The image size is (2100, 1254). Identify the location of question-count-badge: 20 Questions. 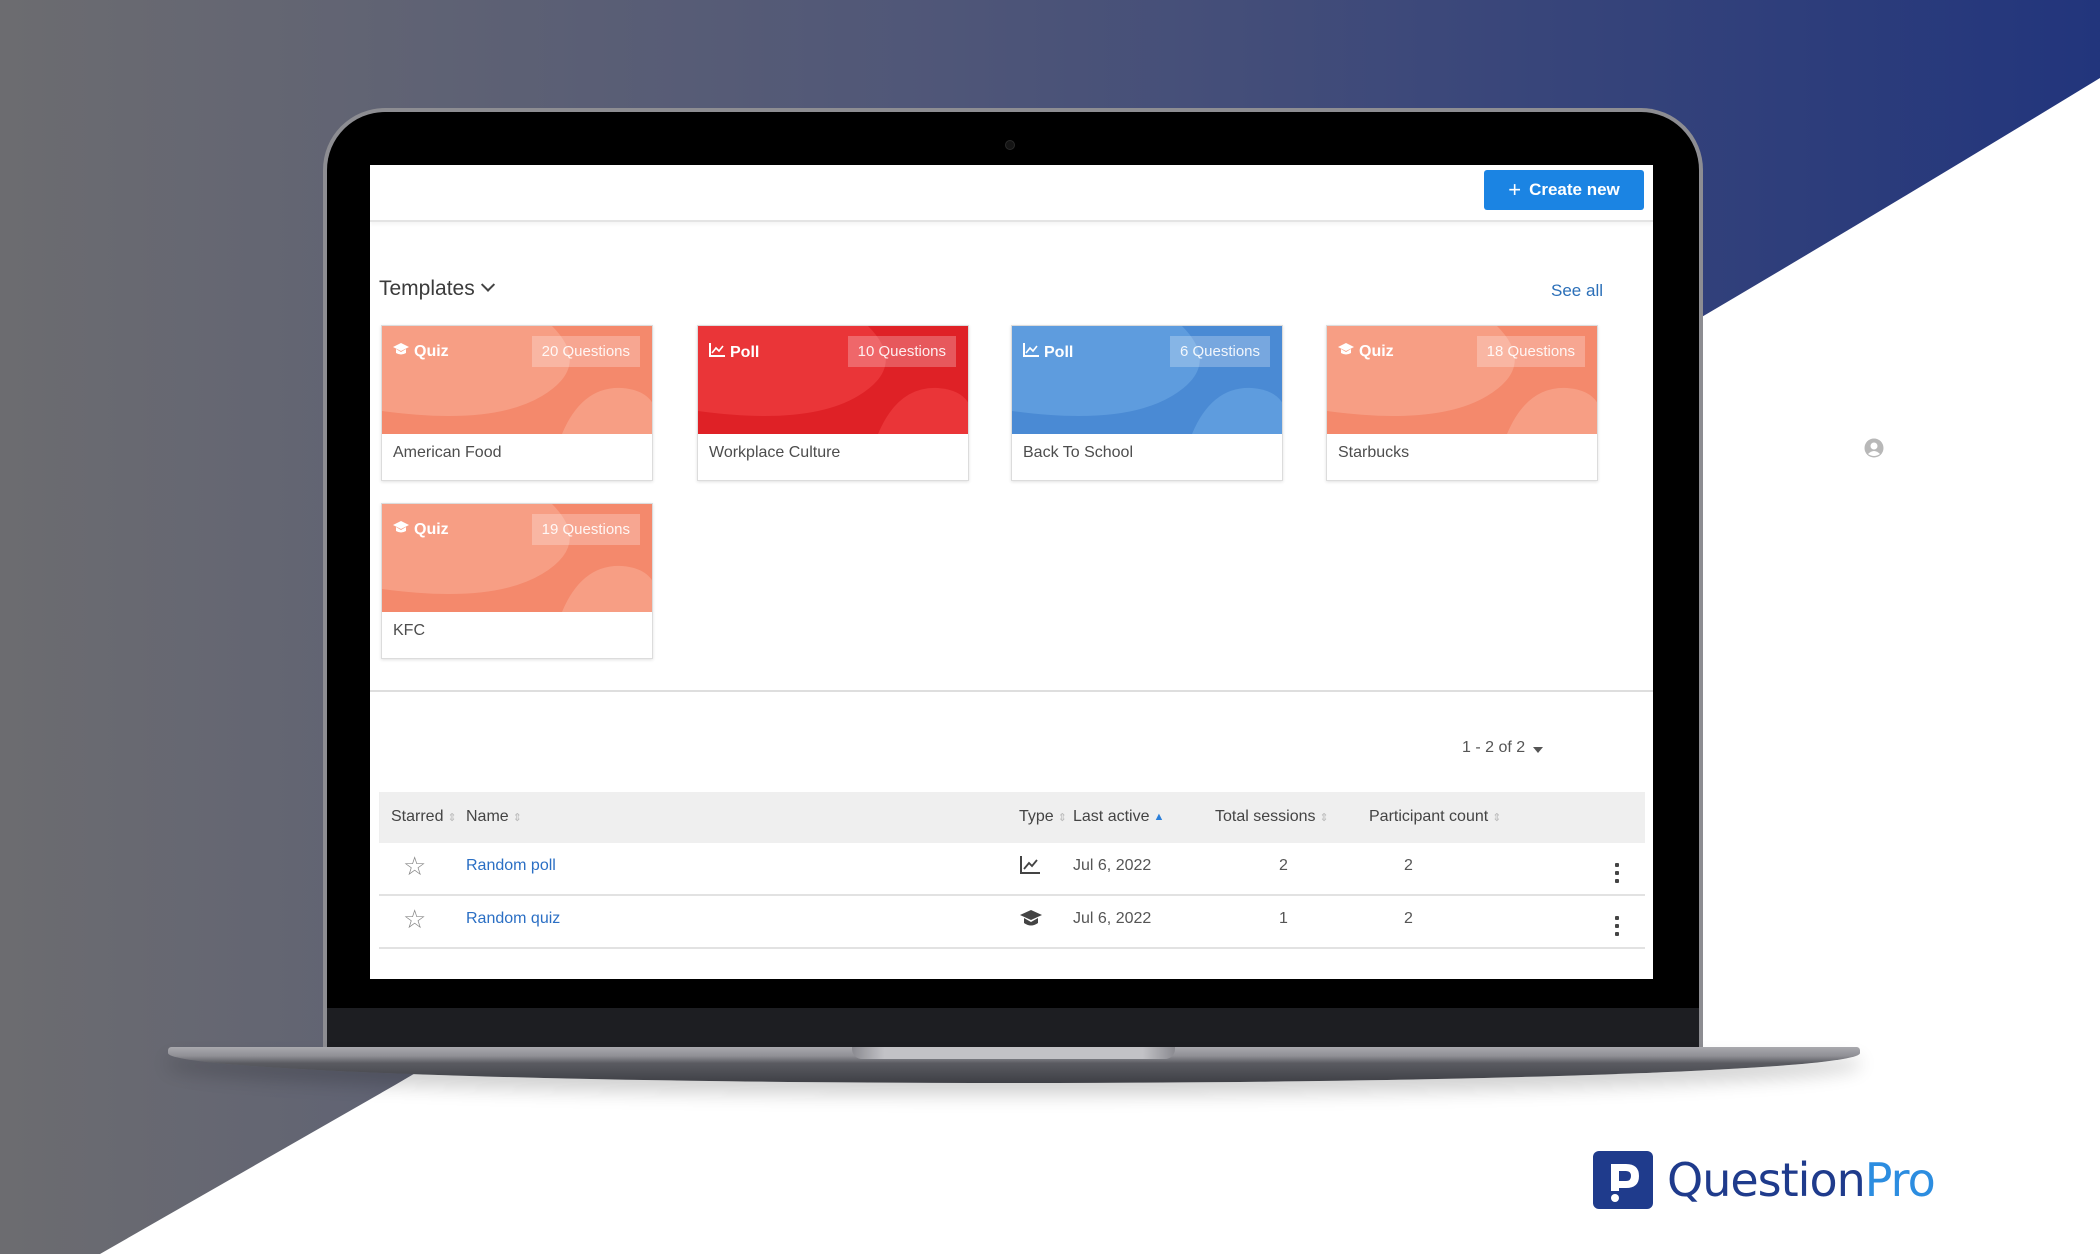
(585, 351).